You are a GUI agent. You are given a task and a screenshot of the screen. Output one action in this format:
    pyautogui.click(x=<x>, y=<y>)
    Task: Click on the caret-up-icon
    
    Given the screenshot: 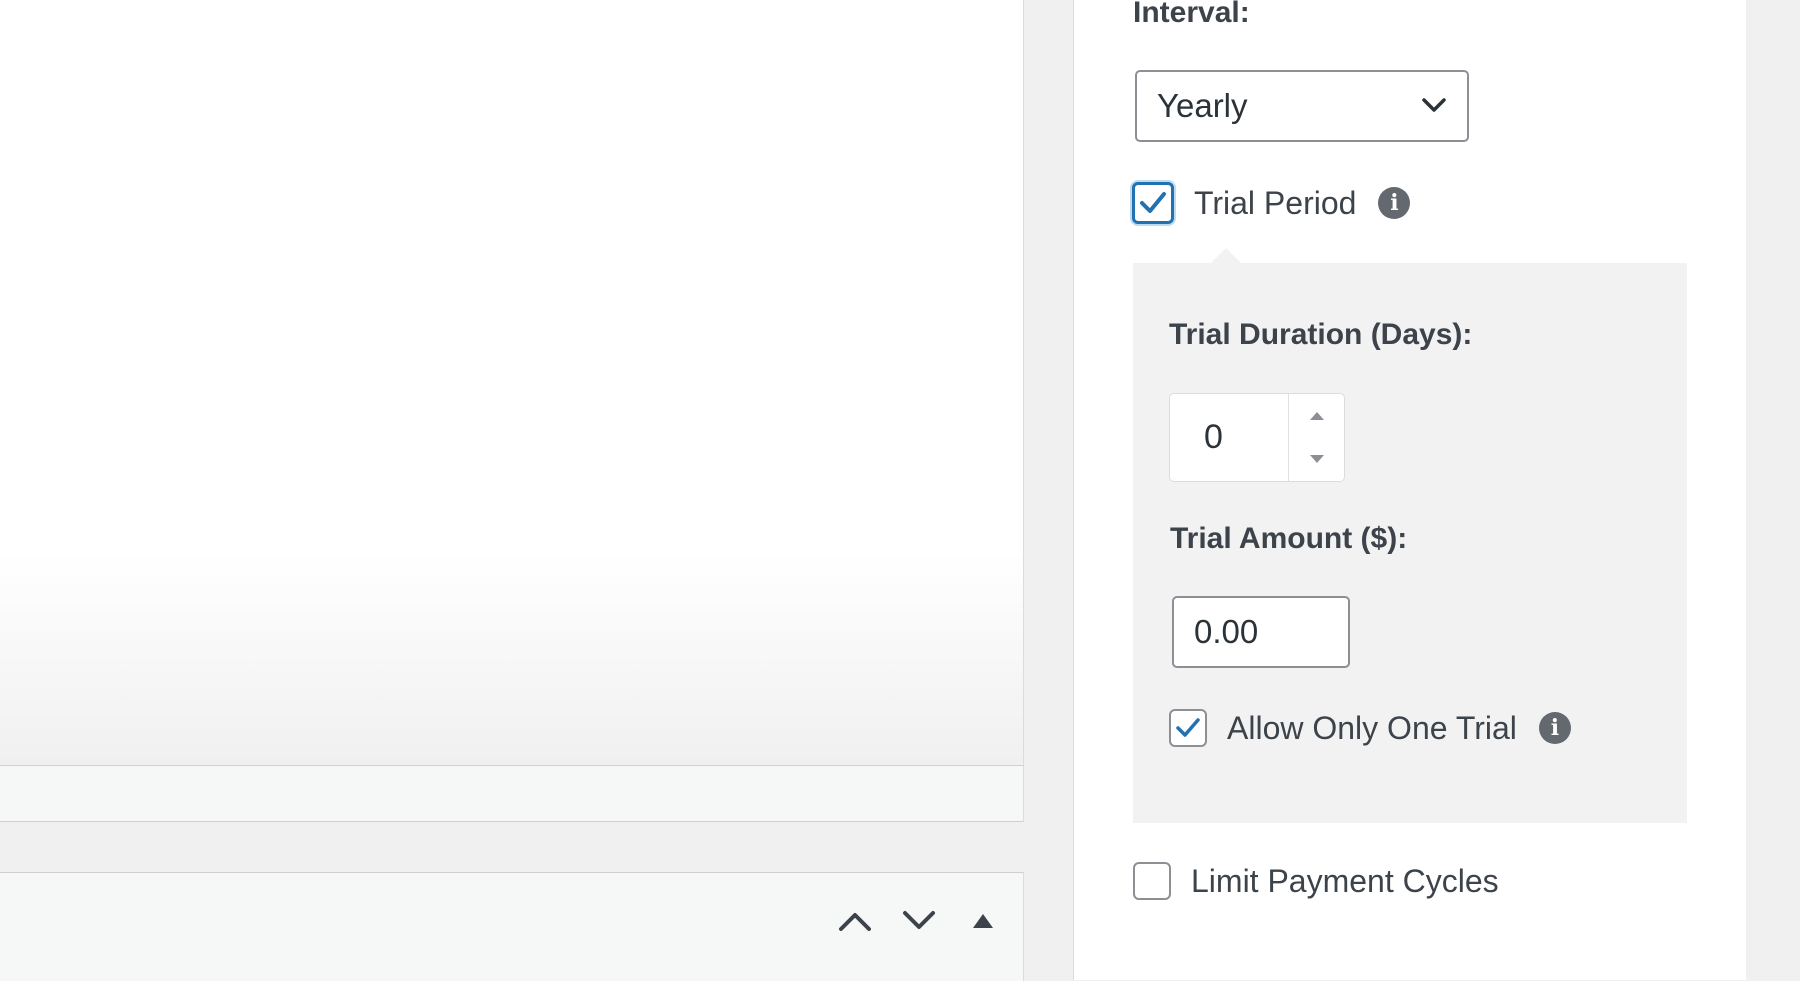 What is the action you would take?
    pyautogui.click(x=1317, y=416)
    